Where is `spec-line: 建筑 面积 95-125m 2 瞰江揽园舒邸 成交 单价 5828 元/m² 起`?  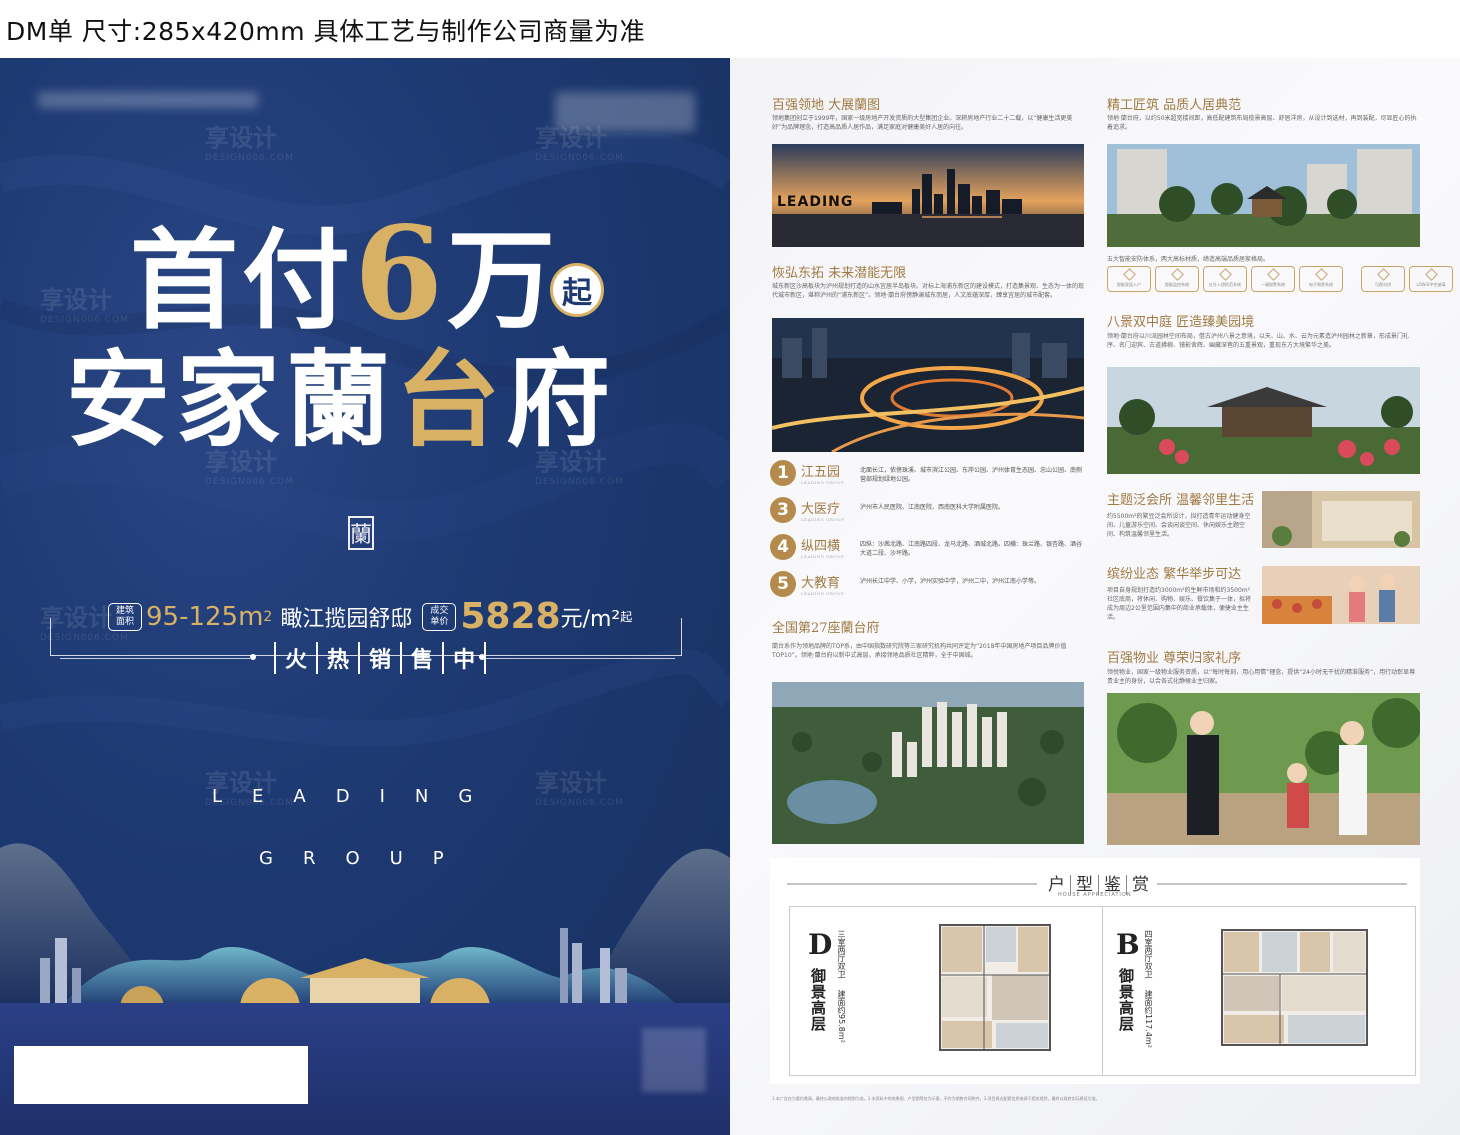
spec-line: 建筑 面积 95-125m 2 瞰江揽园舒邸 成交 单价 5828 元/m² 起 is located at coordinates (370, 616).